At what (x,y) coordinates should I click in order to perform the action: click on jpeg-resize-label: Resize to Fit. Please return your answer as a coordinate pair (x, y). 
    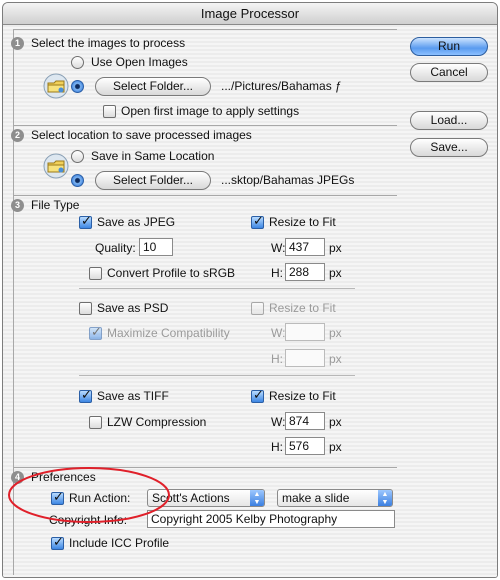
    Looking at the image, I should click on (302, 222).